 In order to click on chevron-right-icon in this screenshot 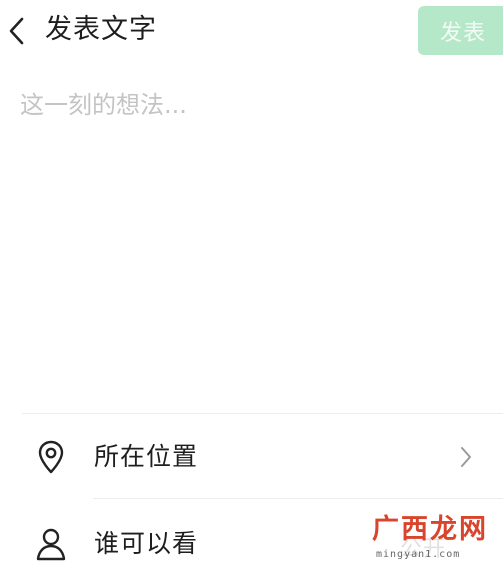, I will do `click(466, 457)`.